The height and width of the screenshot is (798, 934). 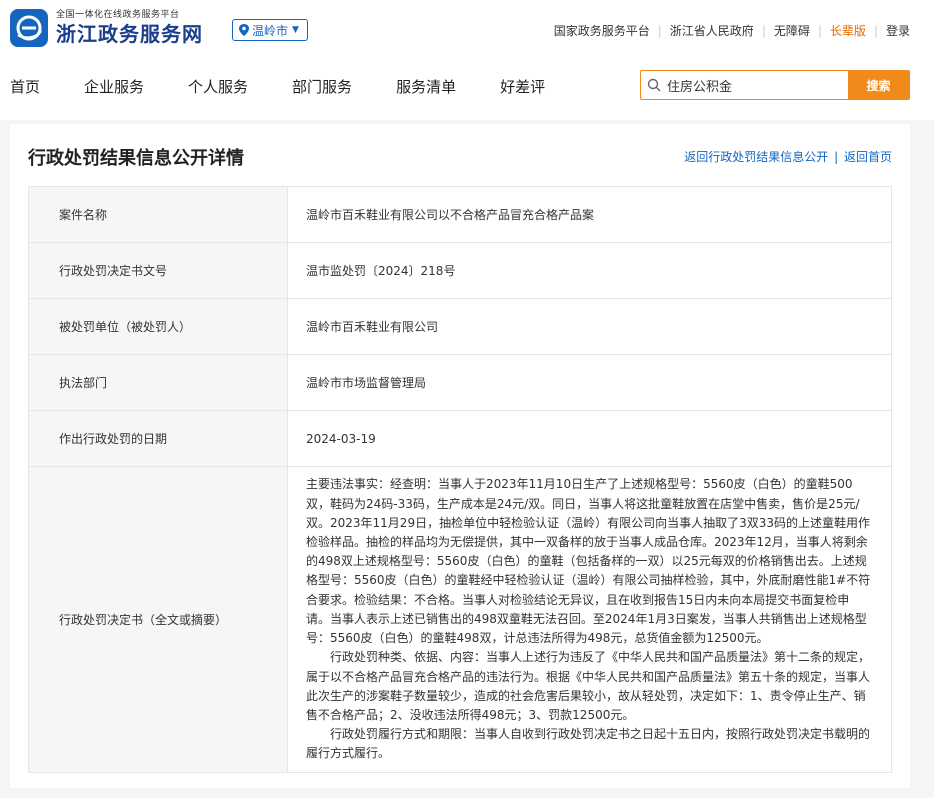 What do you see at coordinates (589, 326) in the screenshot?
I see `field-value: 温岭市百禾鞋业有限公司` at bounding box center [589, 326].